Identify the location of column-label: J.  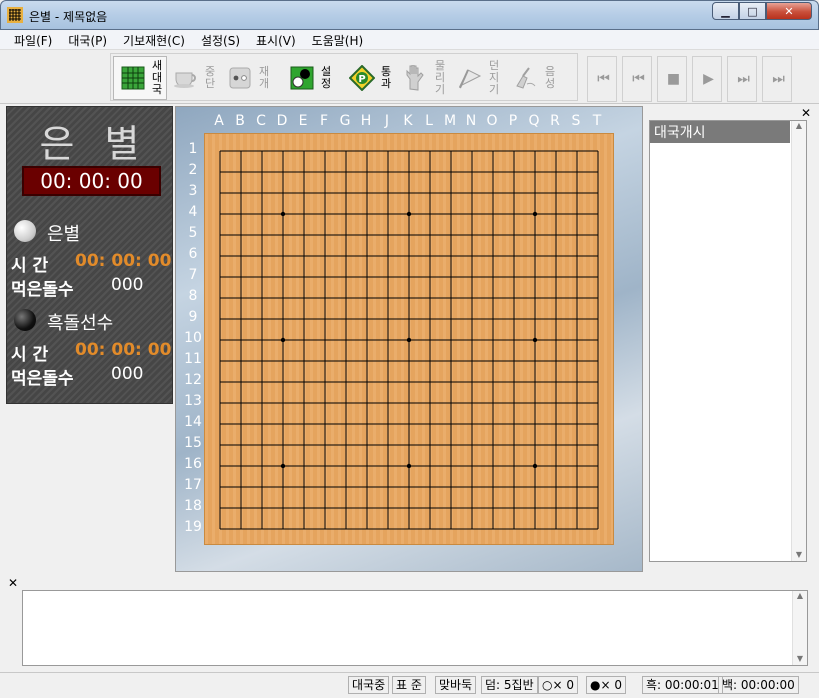
(387, 121).